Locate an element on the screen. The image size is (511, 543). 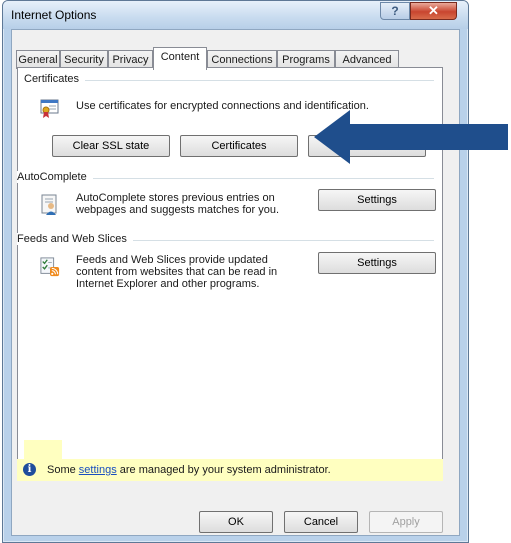
certificates-group-line is located at coordinates (230, 80).